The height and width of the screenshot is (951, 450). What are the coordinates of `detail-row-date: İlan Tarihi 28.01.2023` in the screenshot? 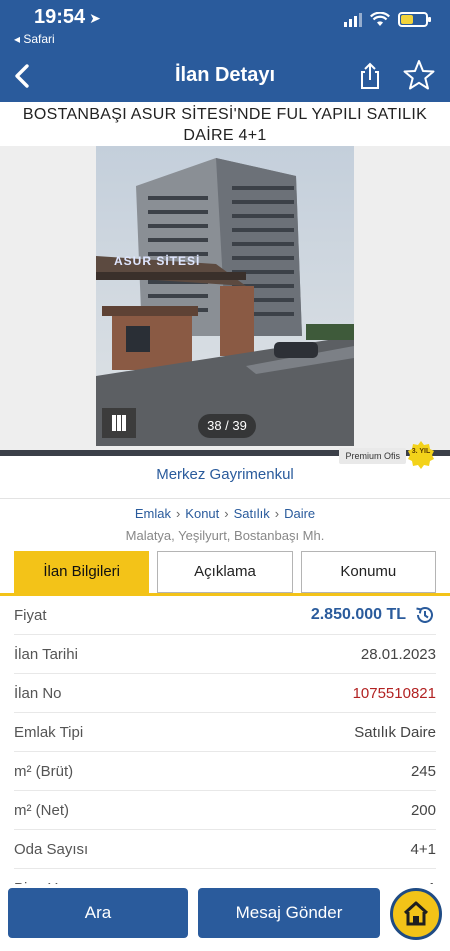 It's located at (225, 654).